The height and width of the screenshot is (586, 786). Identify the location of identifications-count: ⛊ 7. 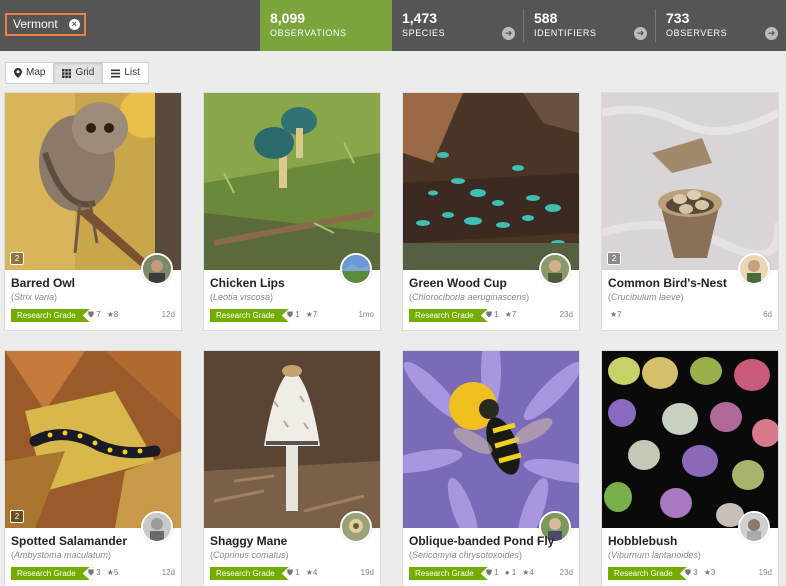
(94, 315).